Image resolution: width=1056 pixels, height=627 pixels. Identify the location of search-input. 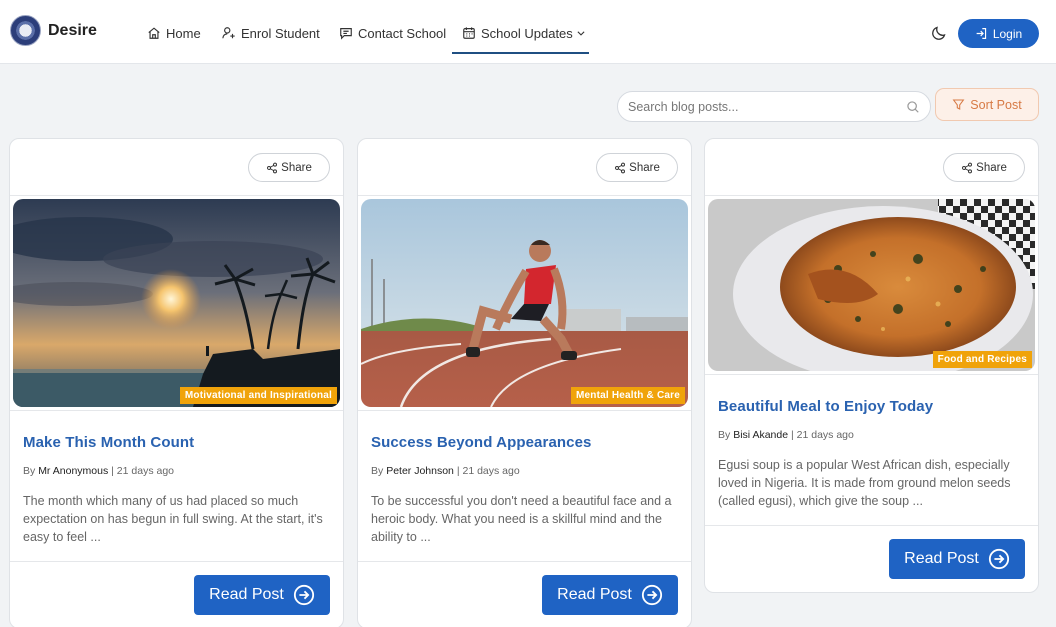
(767, 106).